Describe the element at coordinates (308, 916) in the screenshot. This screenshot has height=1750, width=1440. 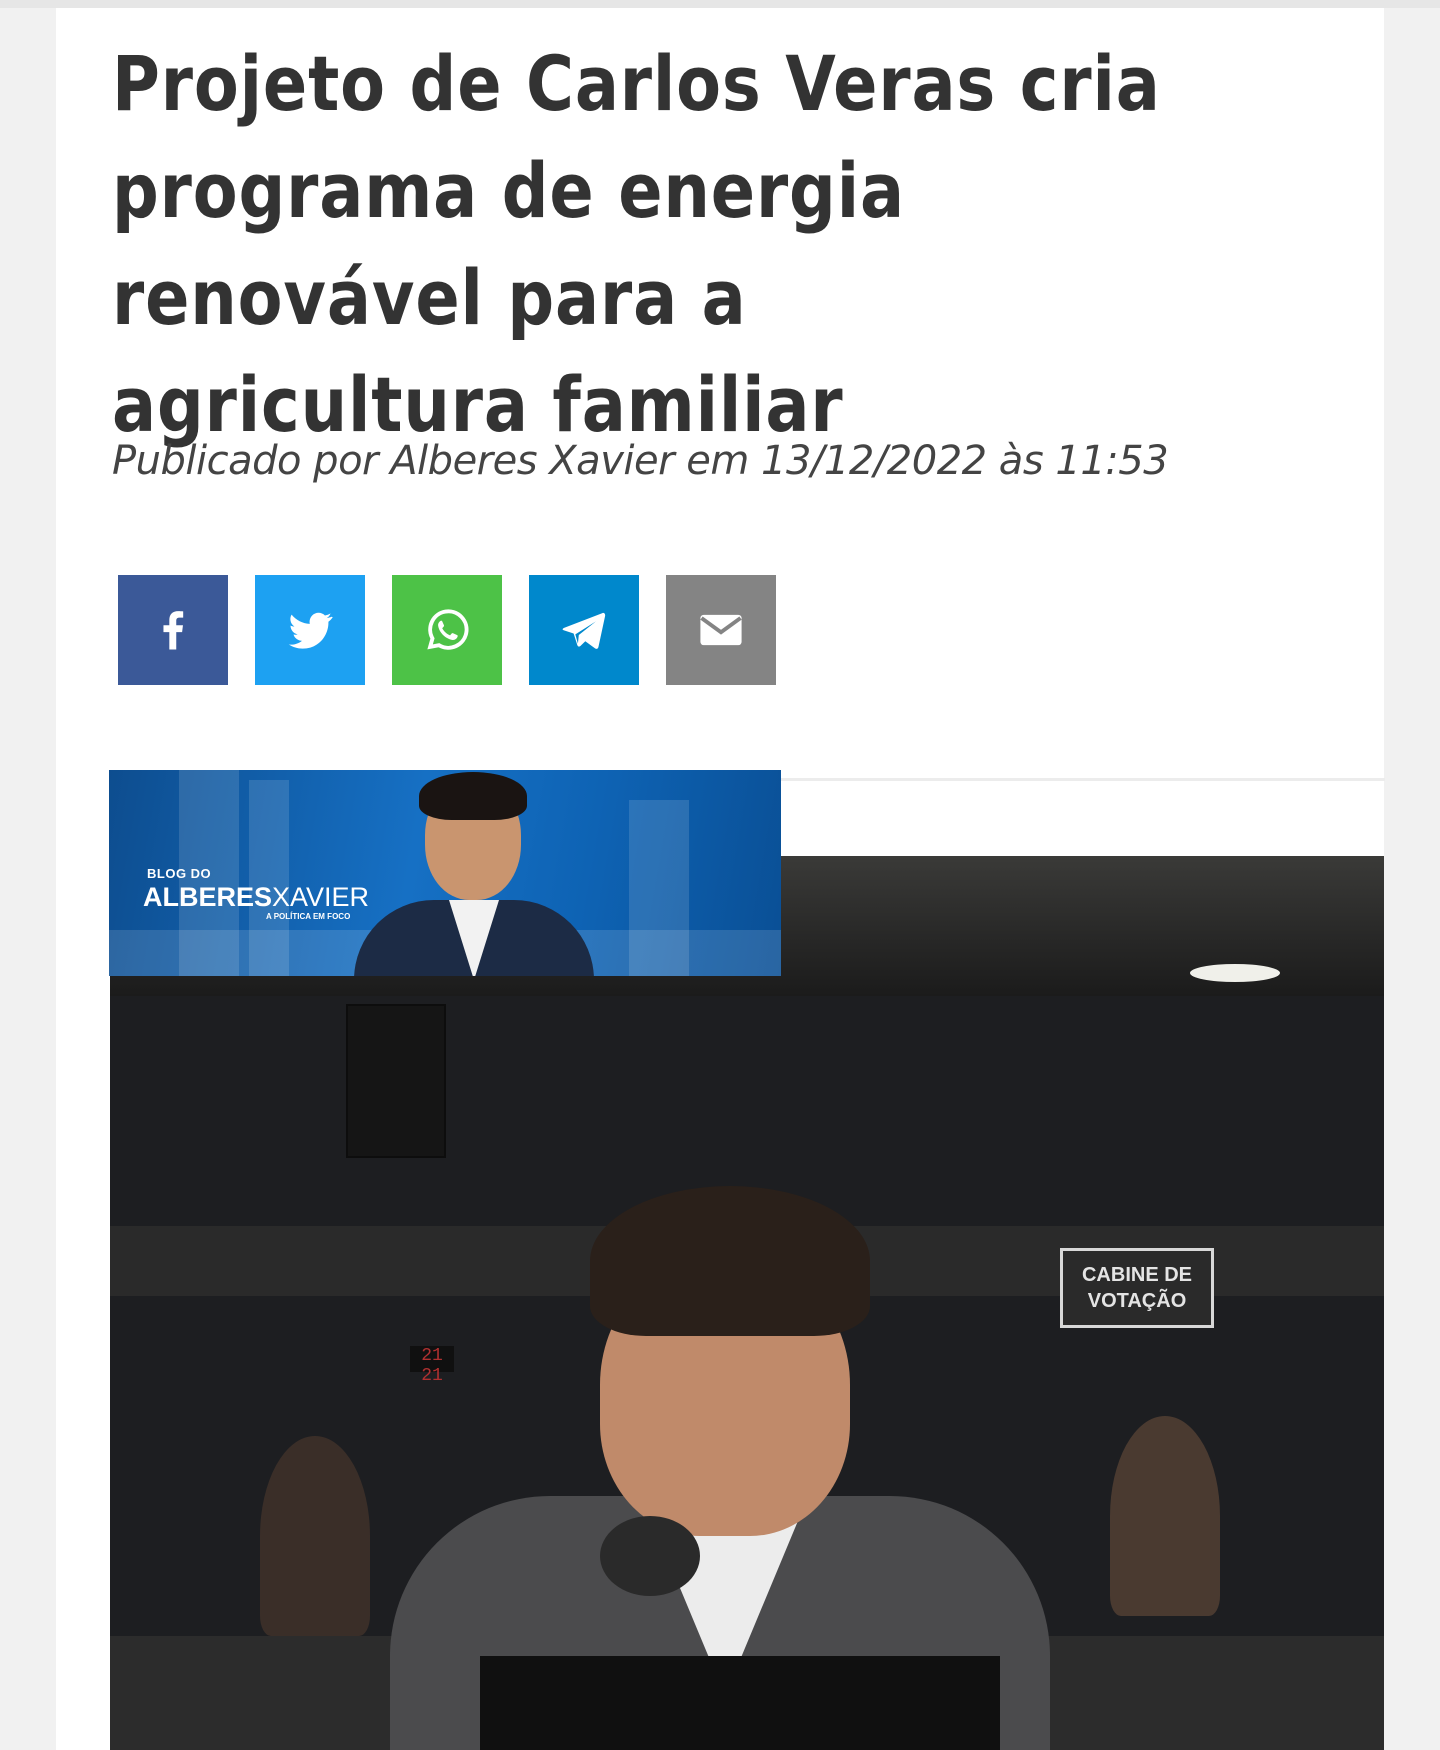
I see `banner-tagline: A POLÍTICA EM FOCO` at that location.